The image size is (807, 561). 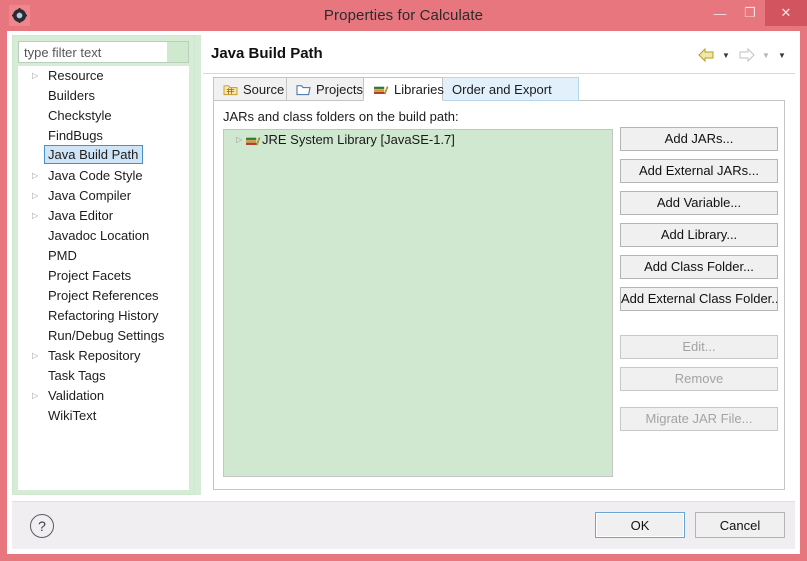 What do you see at coordinates (80, 115) in the screenshot?
I see `sidebar-item-label: Checkstyle` at bounding box center [80, 115].